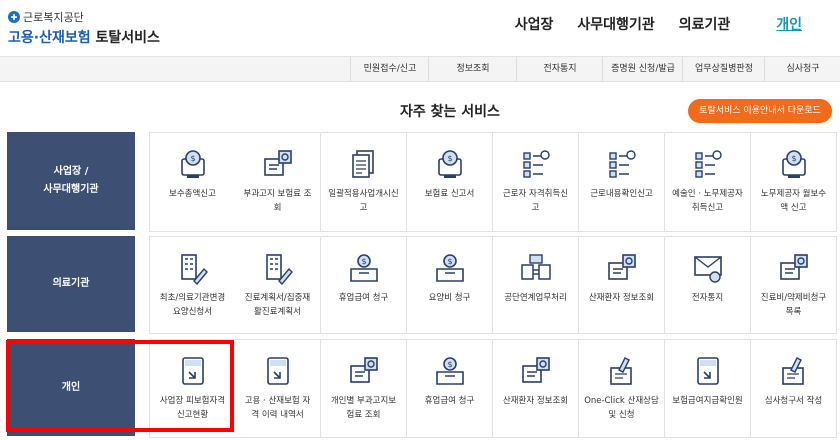  What do you see at coordinates (364, 164) in the screenshot?
I see `document-stack-icon` at bounding box center [364, 164].